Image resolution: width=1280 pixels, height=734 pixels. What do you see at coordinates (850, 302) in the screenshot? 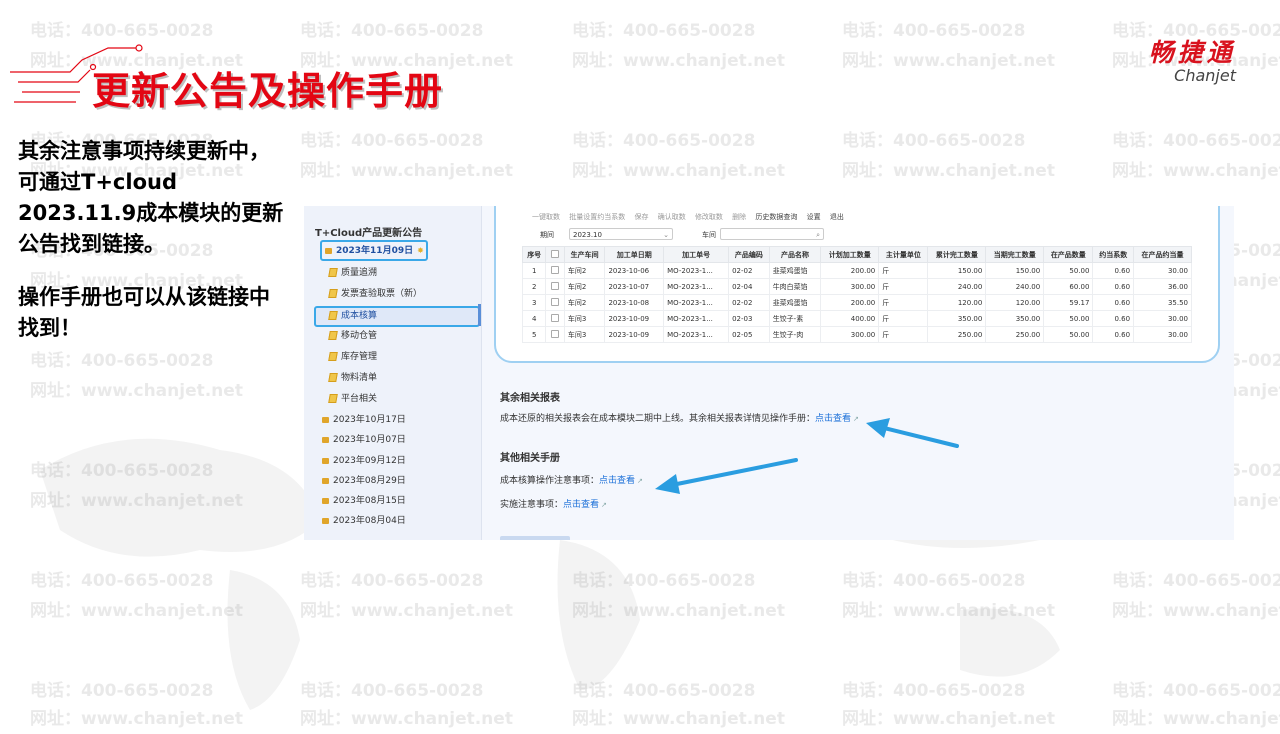
I see `cell-planned-qty: 200.00` at bounding box center [850, 302].